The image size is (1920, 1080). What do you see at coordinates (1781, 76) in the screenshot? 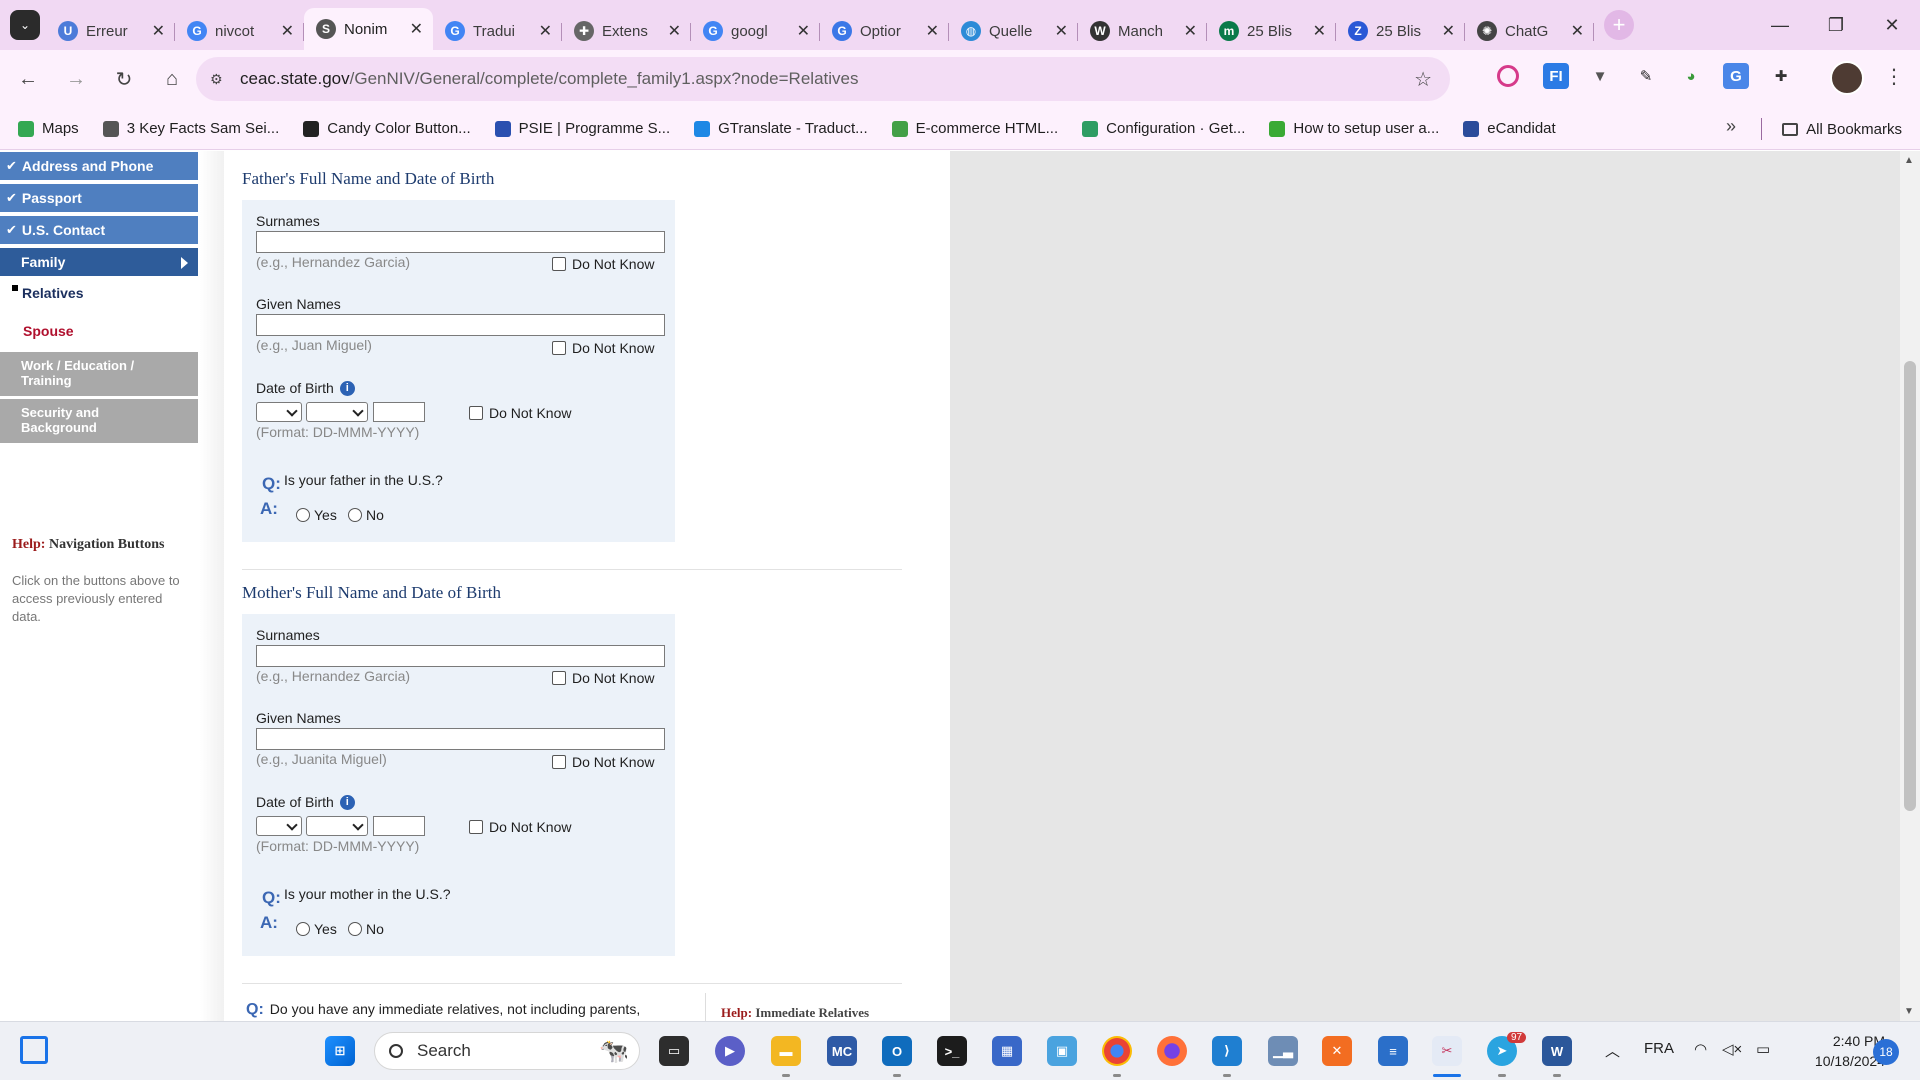
I see `extensions-puzzle-icon: ✚` at bounding box center [1781, 76].